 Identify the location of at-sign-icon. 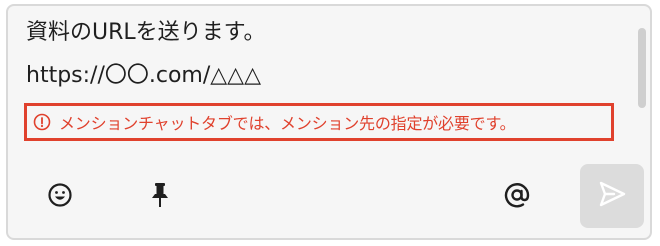
(517, 197).